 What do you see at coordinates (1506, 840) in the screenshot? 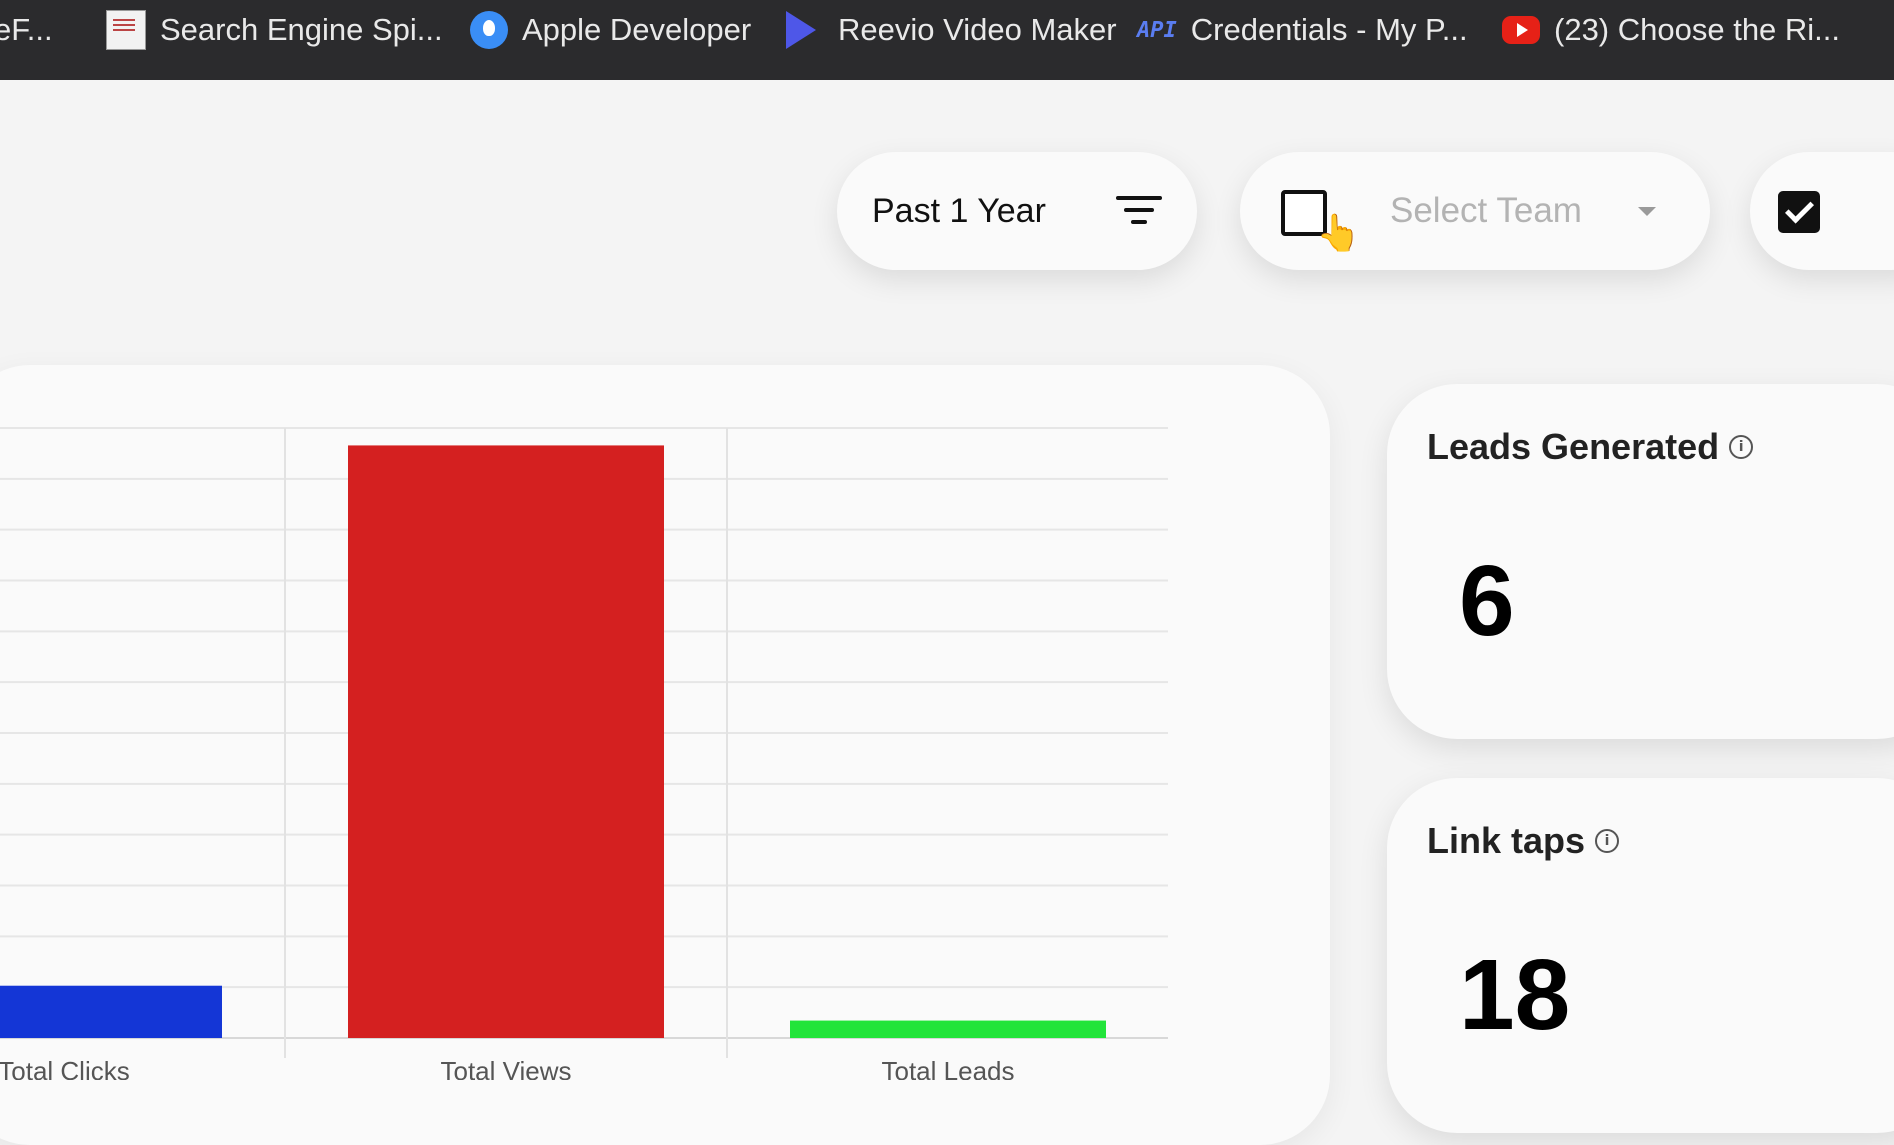
I see `link-taps-label: Link taps` at bounding box center [1506, 840].